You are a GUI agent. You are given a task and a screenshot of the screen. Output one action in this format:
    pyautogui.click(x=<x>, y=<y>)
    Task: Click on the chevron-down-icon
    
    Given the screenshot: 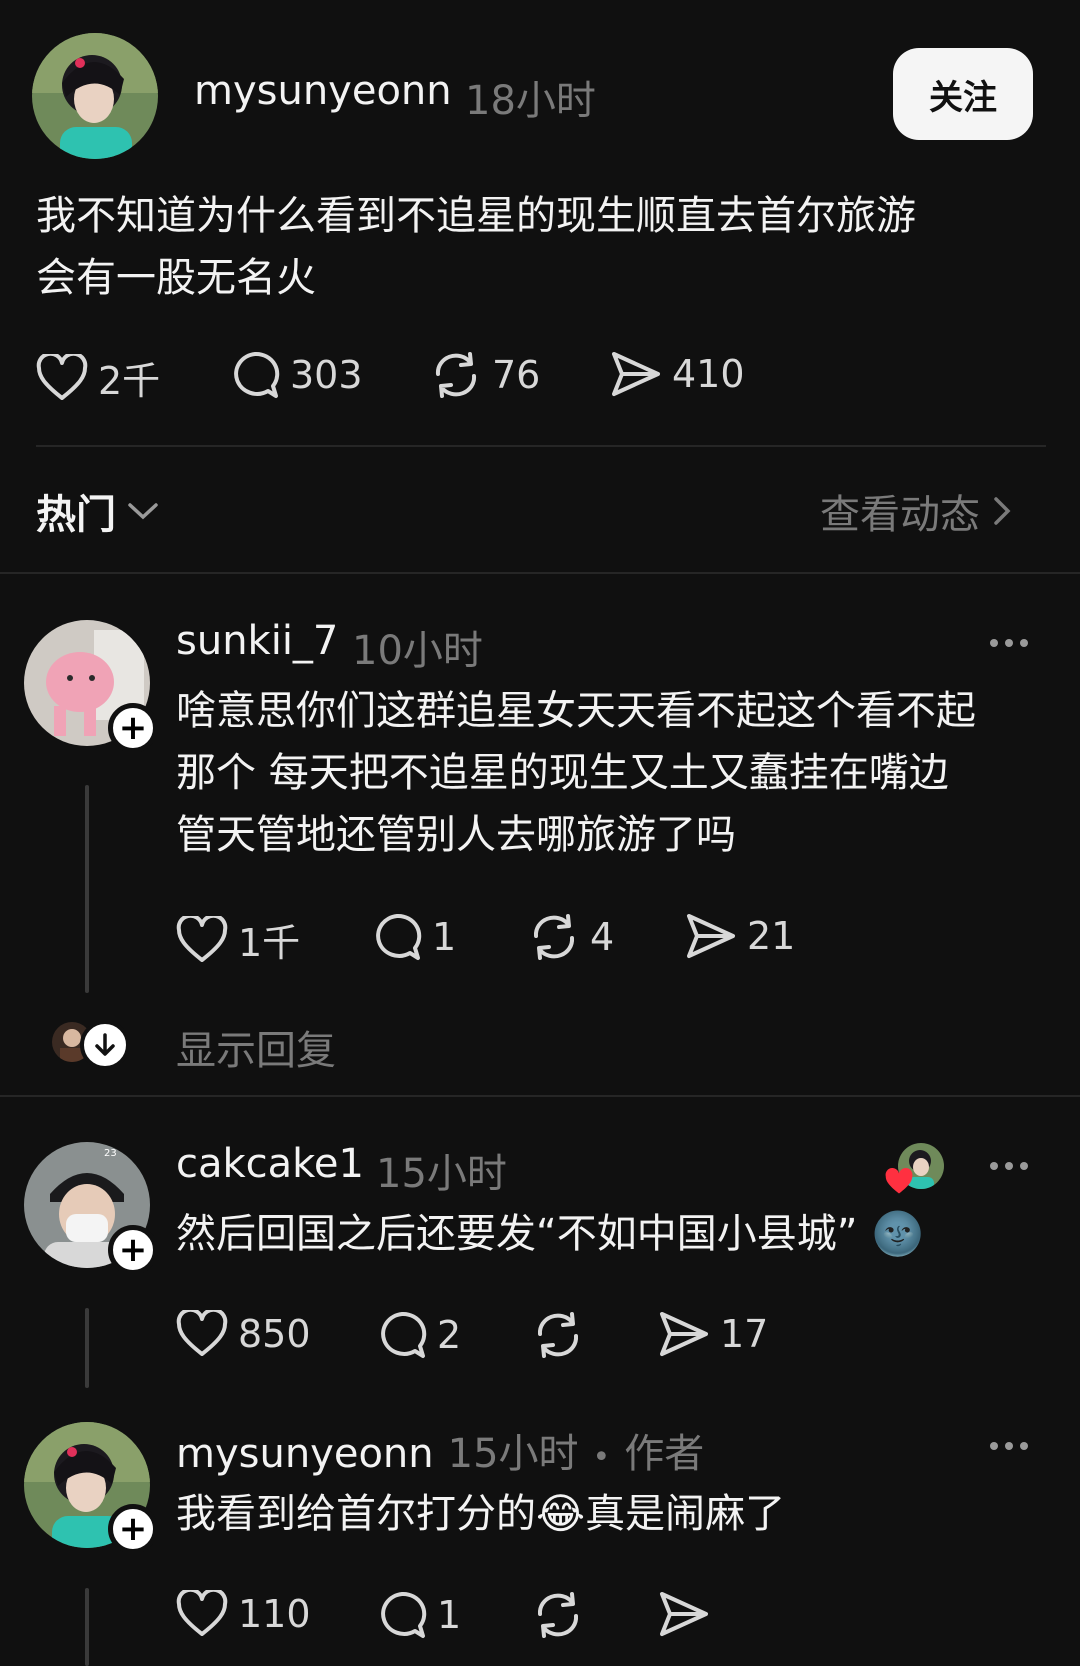 What is the action you would take?
    pyautogui.click(x=143, y=511)
    